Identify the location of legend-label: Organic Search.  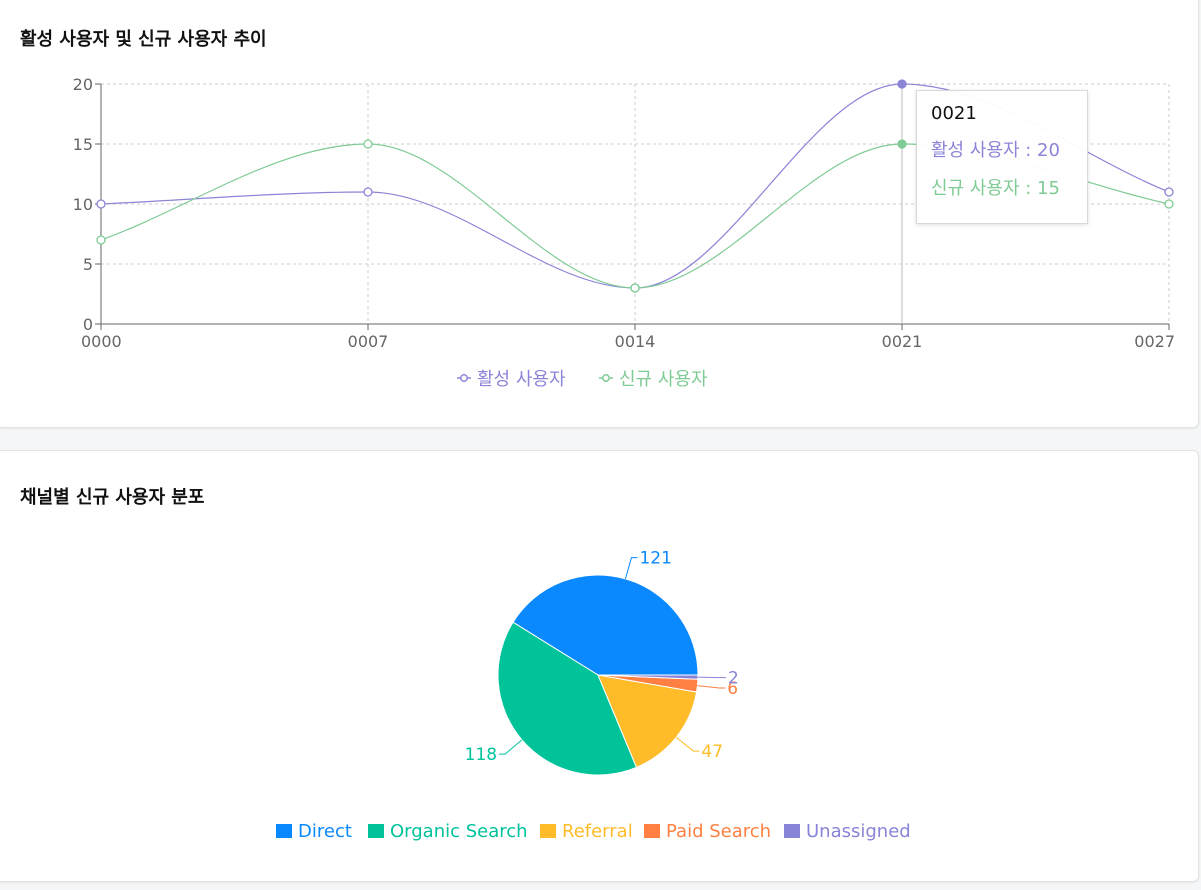
(459, 831).